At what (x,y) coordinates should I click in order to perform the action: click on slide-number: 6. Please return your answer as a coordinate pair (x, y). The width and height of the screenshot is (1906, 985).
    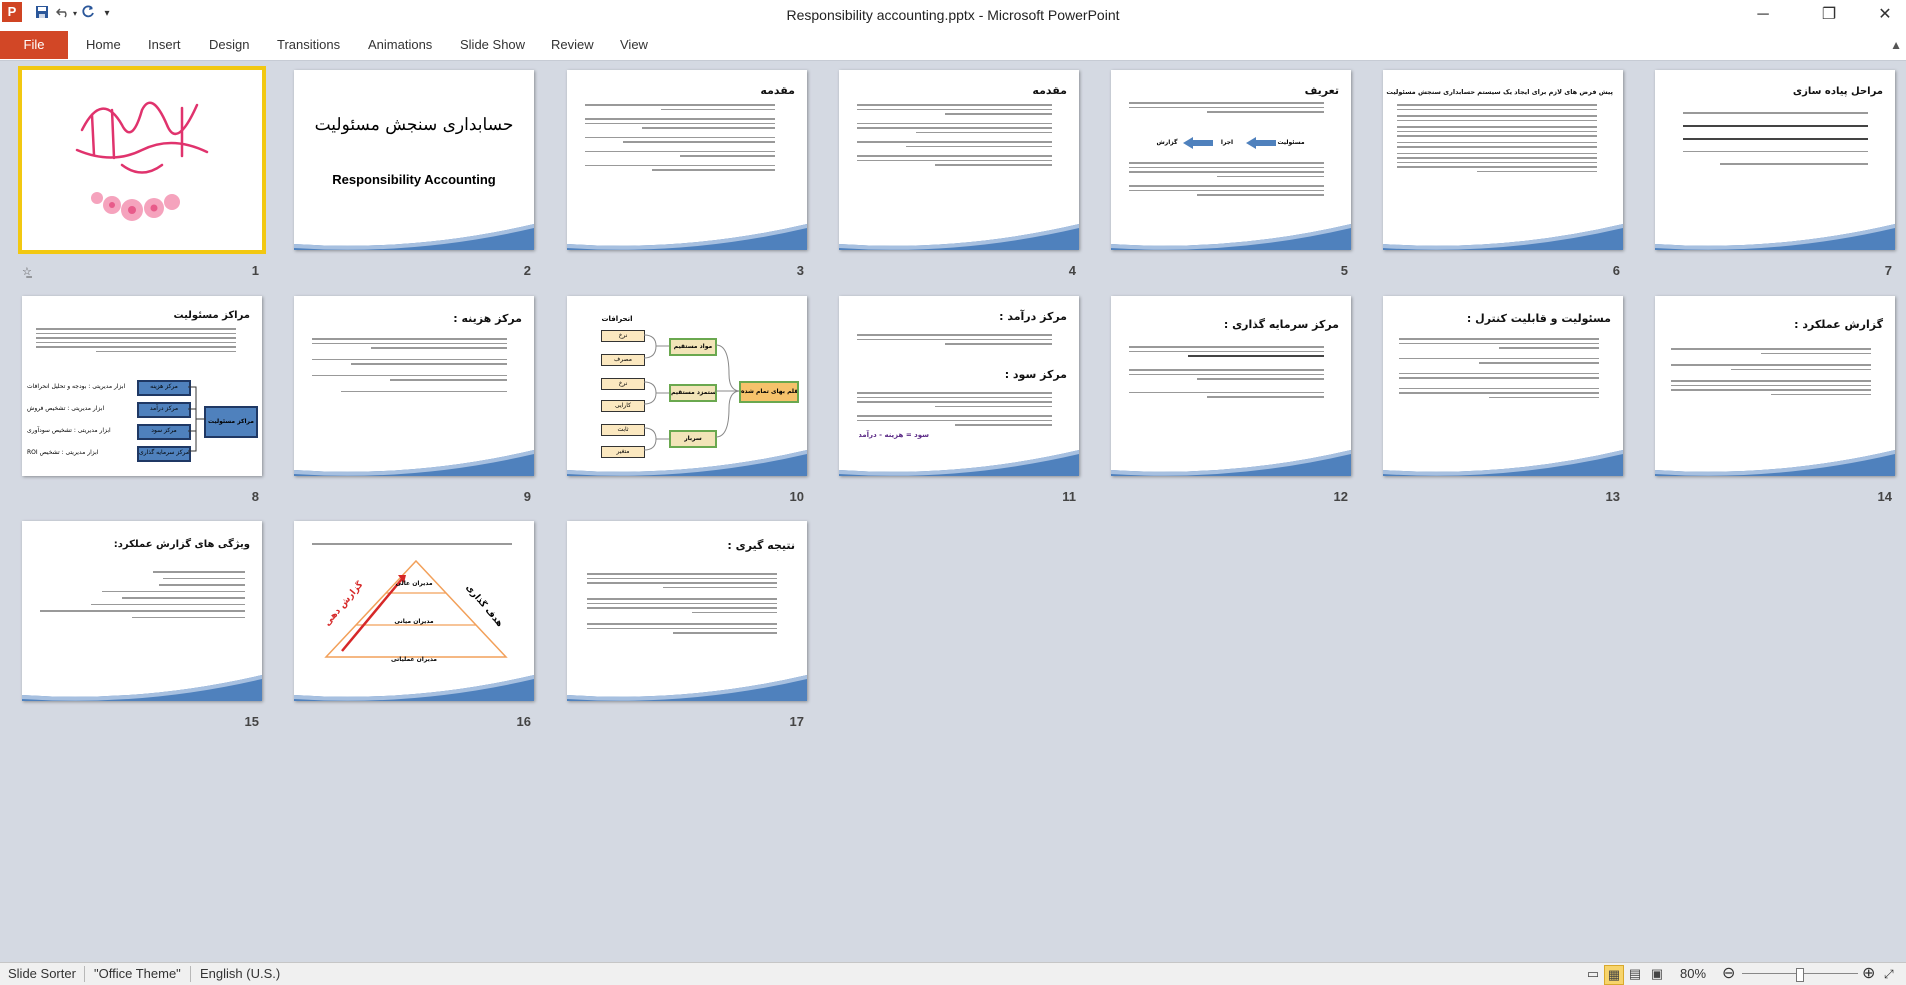
    Looking at the image, I should click on (1616, 270).